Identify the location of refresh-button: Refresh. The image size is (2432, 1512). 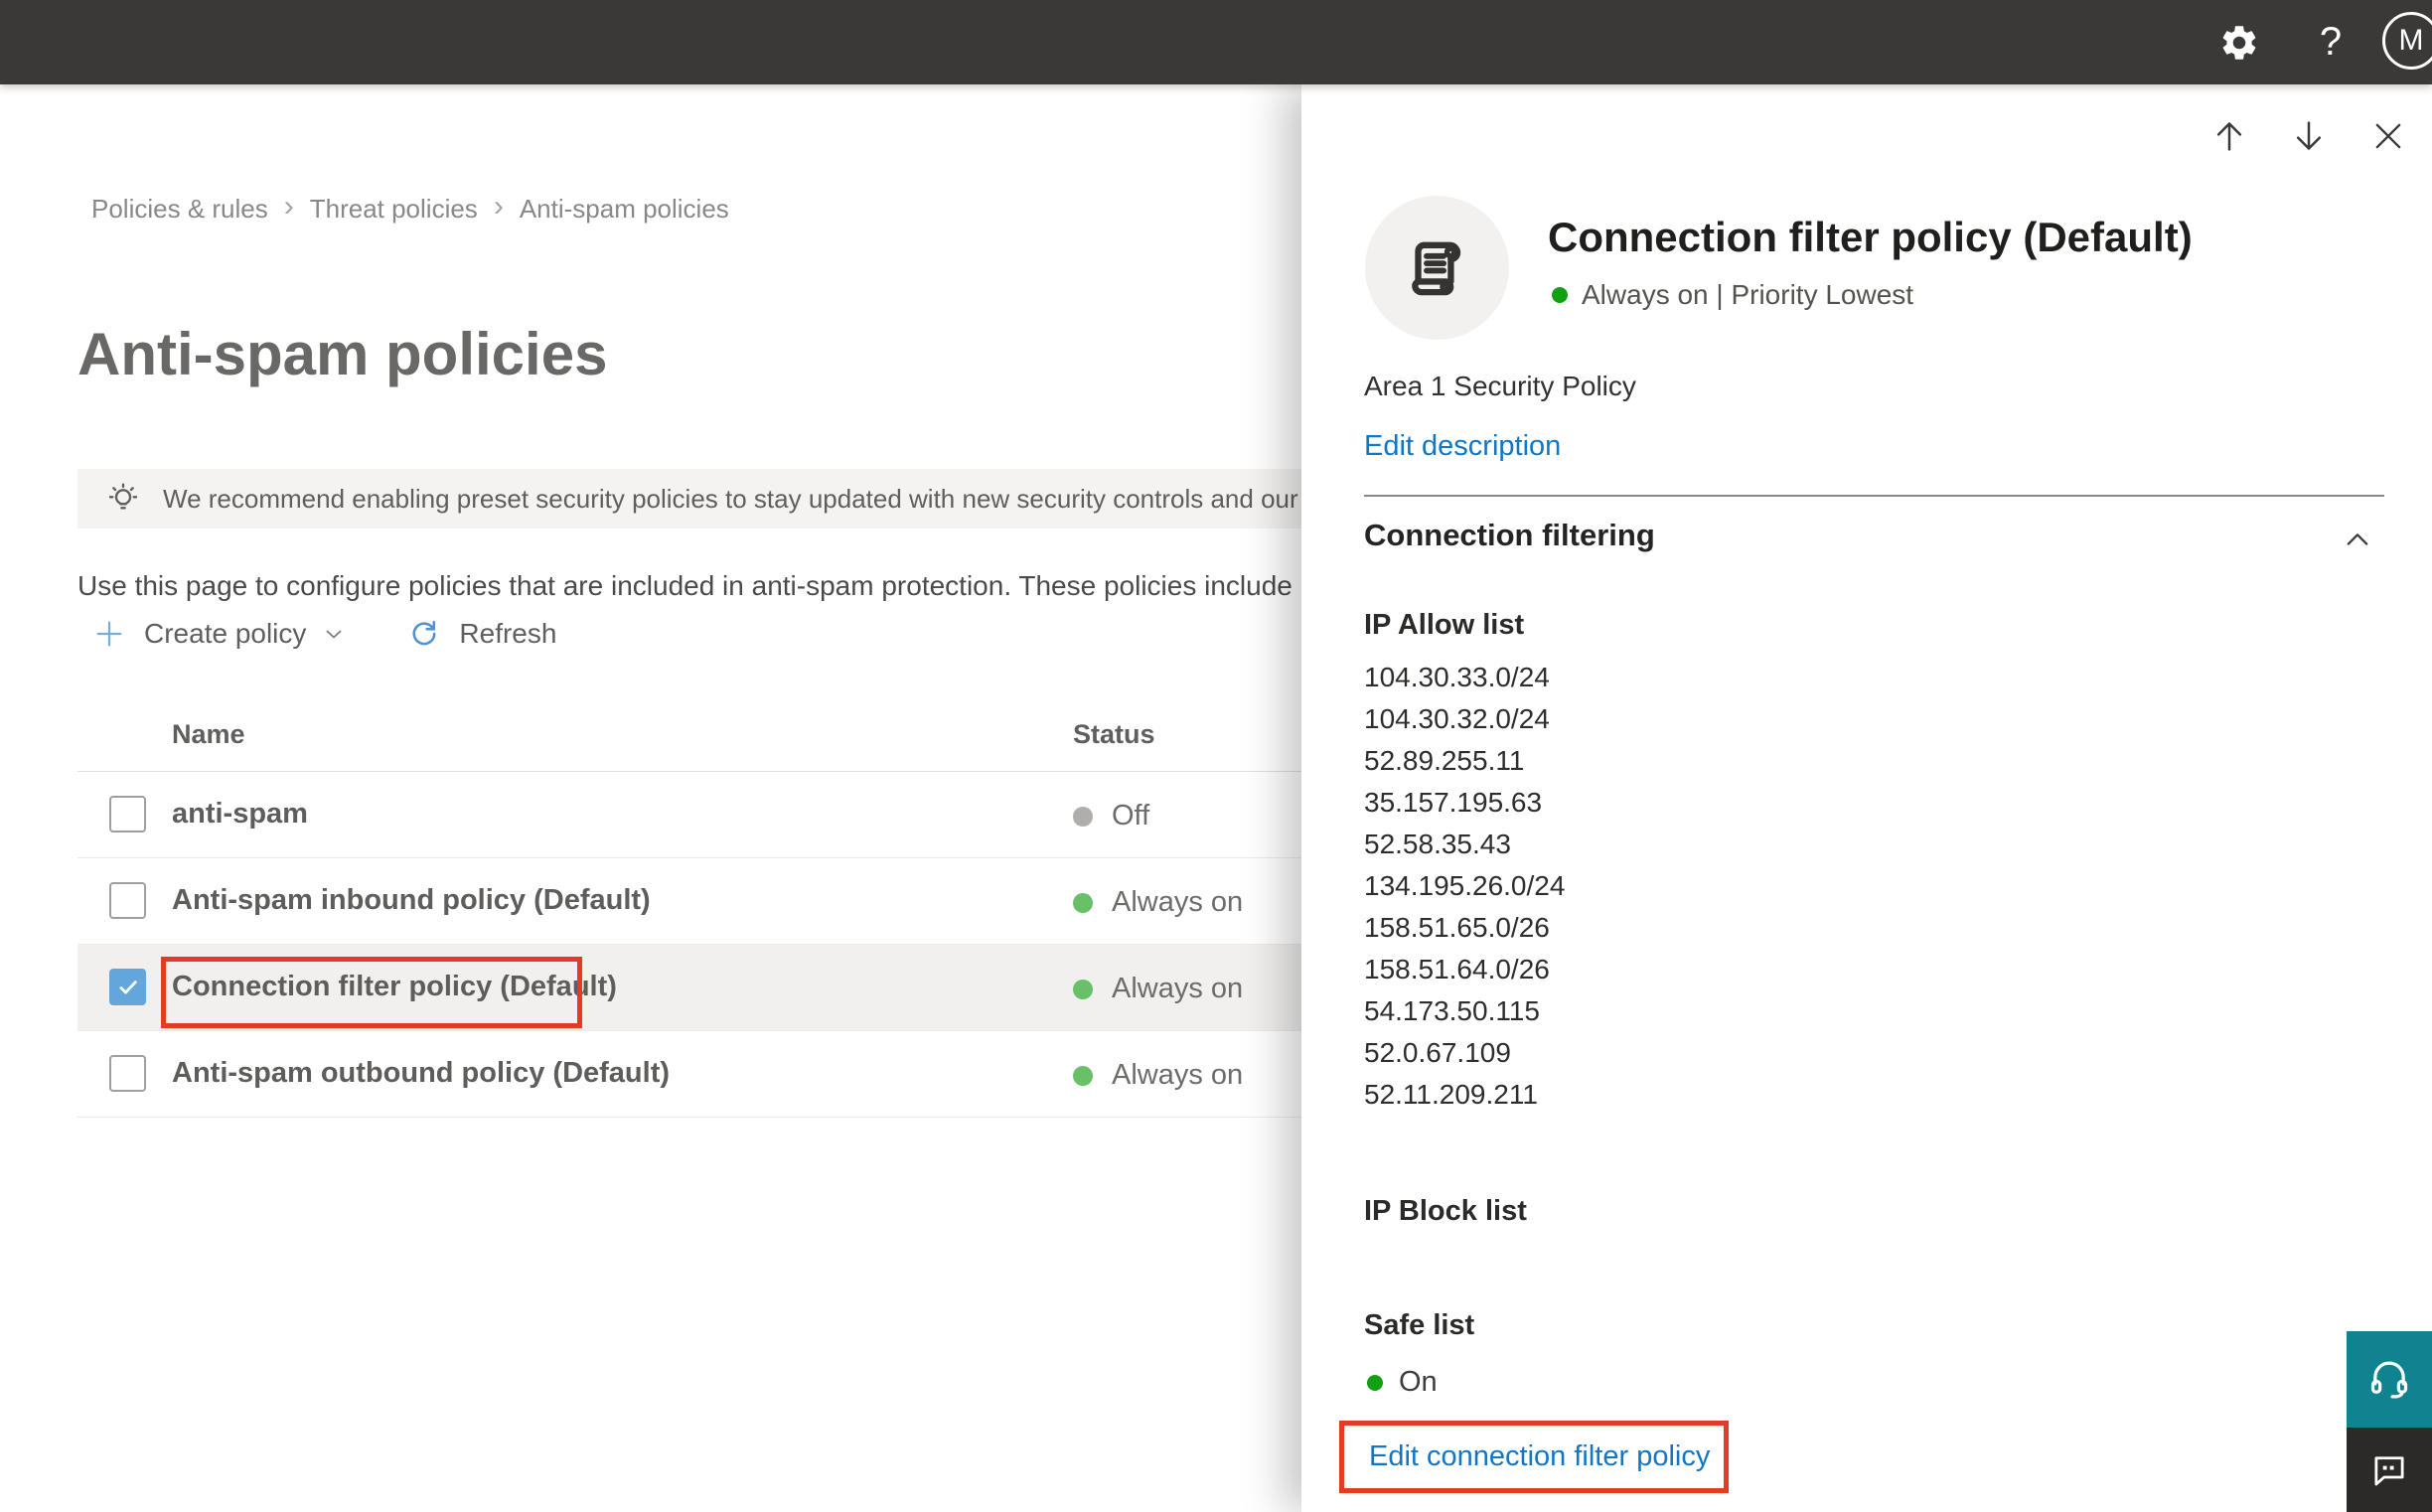
(481, 634).